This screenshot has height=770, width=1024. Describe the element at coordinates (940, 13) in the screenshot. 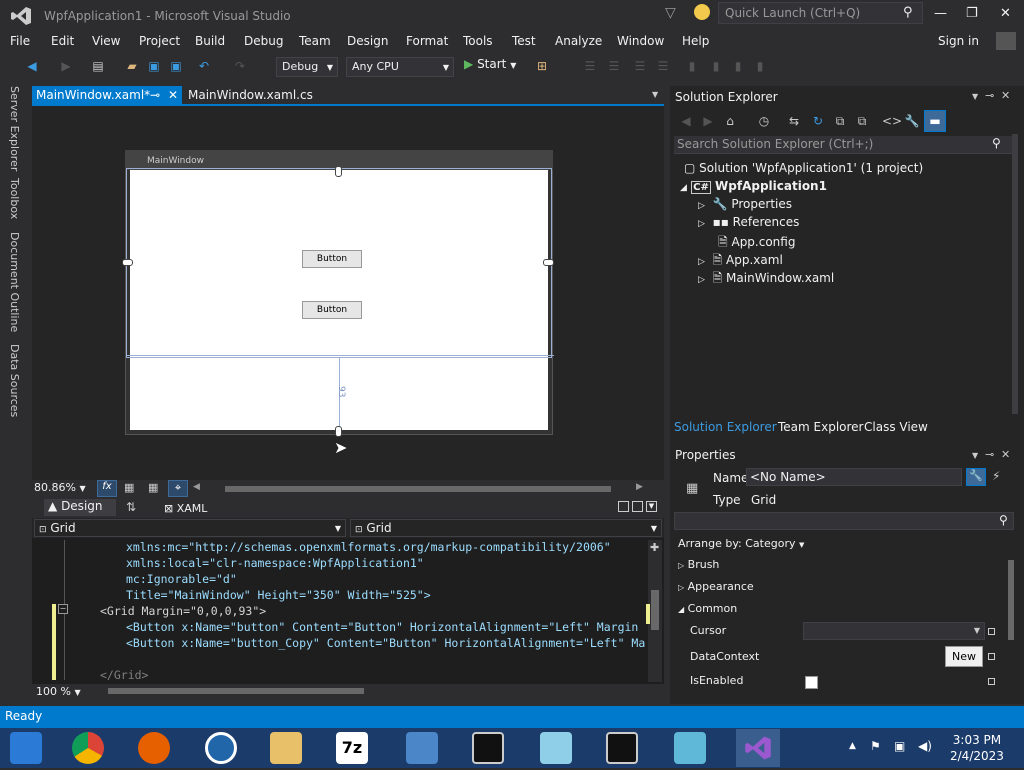

I see `minimize-button: —` at that location.